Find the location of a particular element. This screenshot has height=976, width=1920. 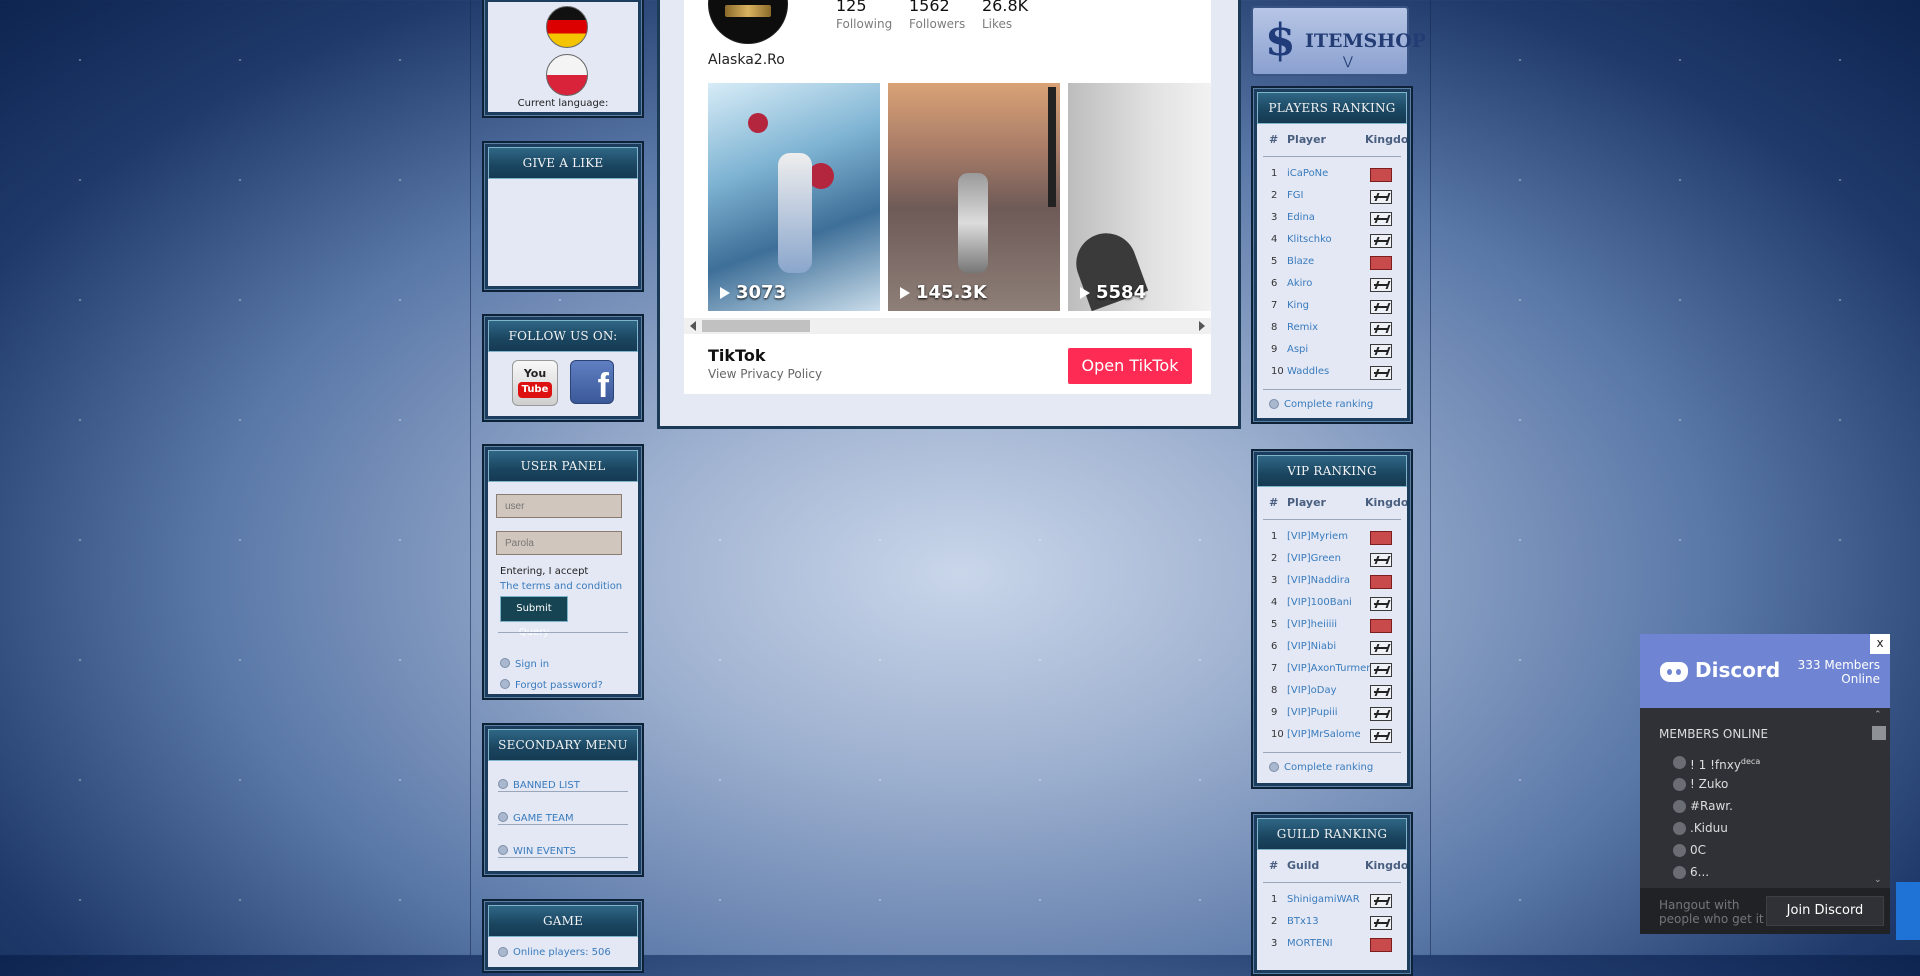

rank-name-link: King is located at coordinates (1298, 306).